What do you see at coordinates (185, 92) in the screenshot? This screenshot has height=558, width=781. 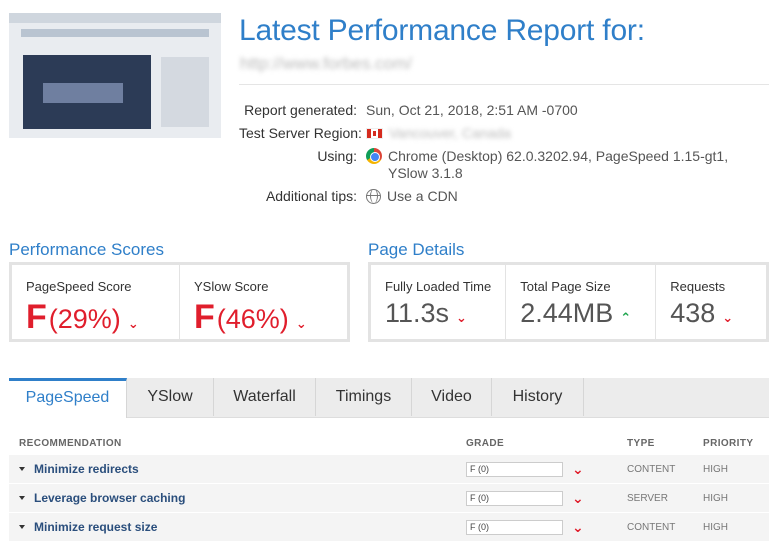 I see `thumbnail-sidebar` at bounding box center [185, 92].